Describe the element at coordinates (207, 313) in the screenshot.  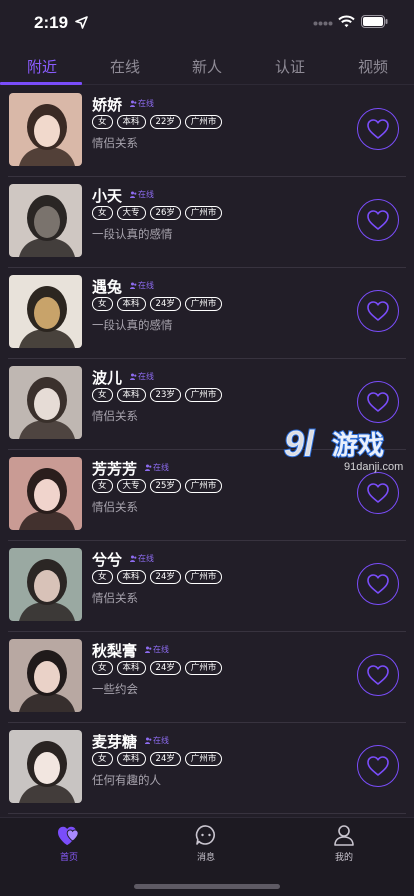
I see `user-row: 遇兔 在线女本科 24岁 广州市 一段认真的感情` at that location.